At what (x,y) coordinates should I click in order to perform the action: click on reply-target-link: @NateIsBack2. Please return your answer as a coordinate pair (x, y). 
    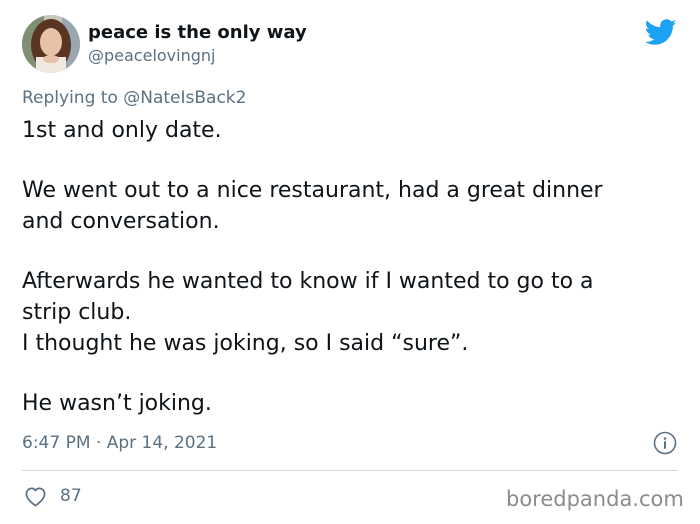
    Looking at the image, I should click on (184, 98).